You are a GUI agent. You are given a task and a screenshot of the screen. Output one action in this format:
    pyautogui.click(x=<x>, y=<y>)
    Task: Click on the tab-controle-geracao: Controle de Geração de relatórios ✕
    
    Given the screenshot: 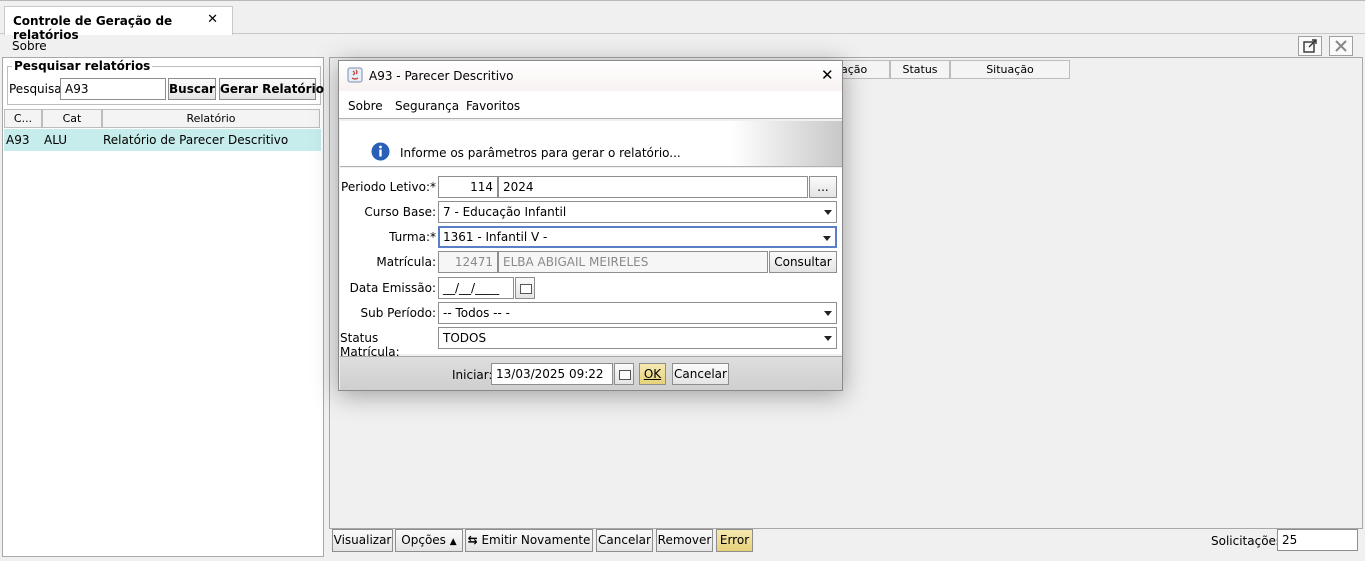 What is the action you would take?
    pyautogui.click(x=118, y=24)
    